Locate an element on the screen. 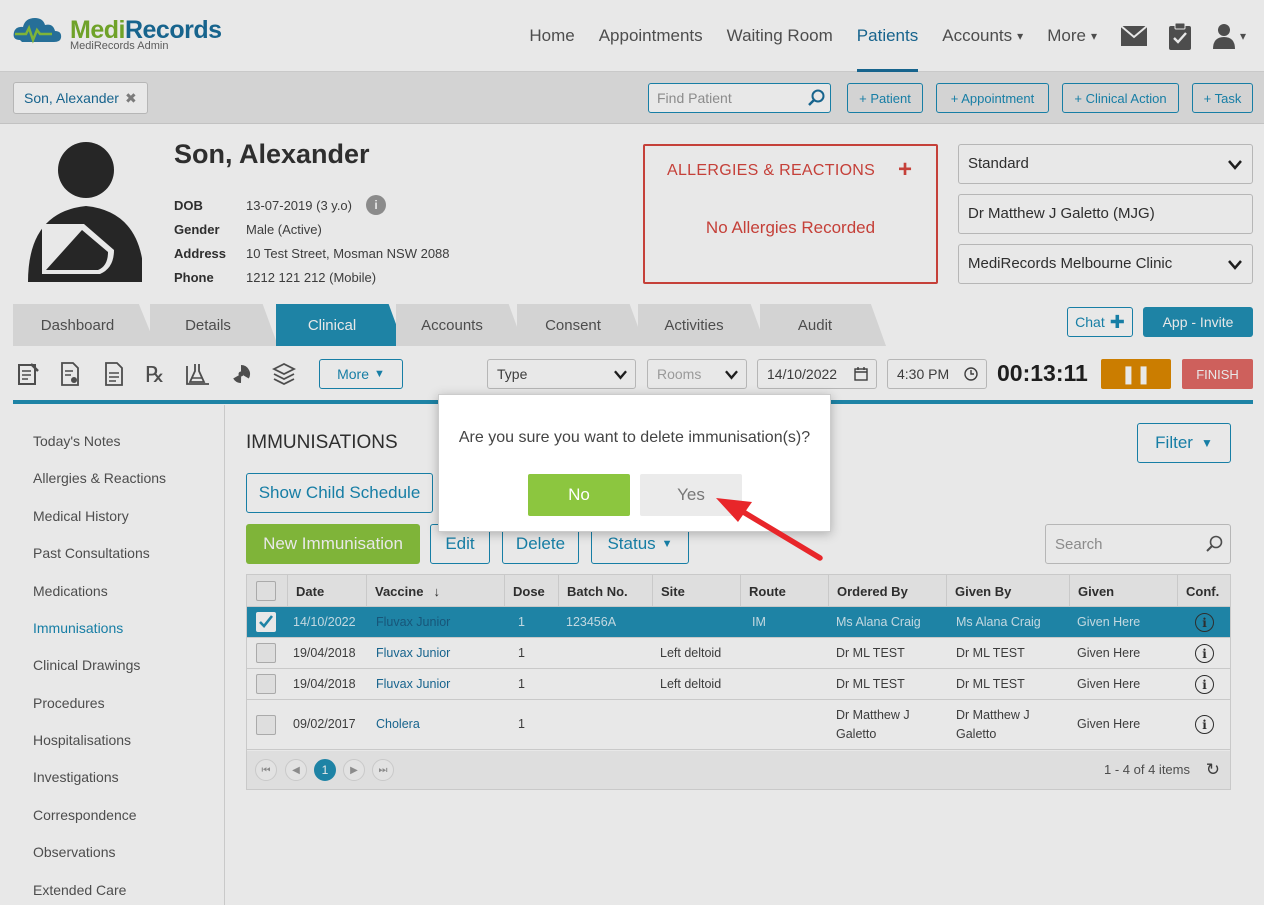  dialog-no-button: No is located at coordinates (579, 495).